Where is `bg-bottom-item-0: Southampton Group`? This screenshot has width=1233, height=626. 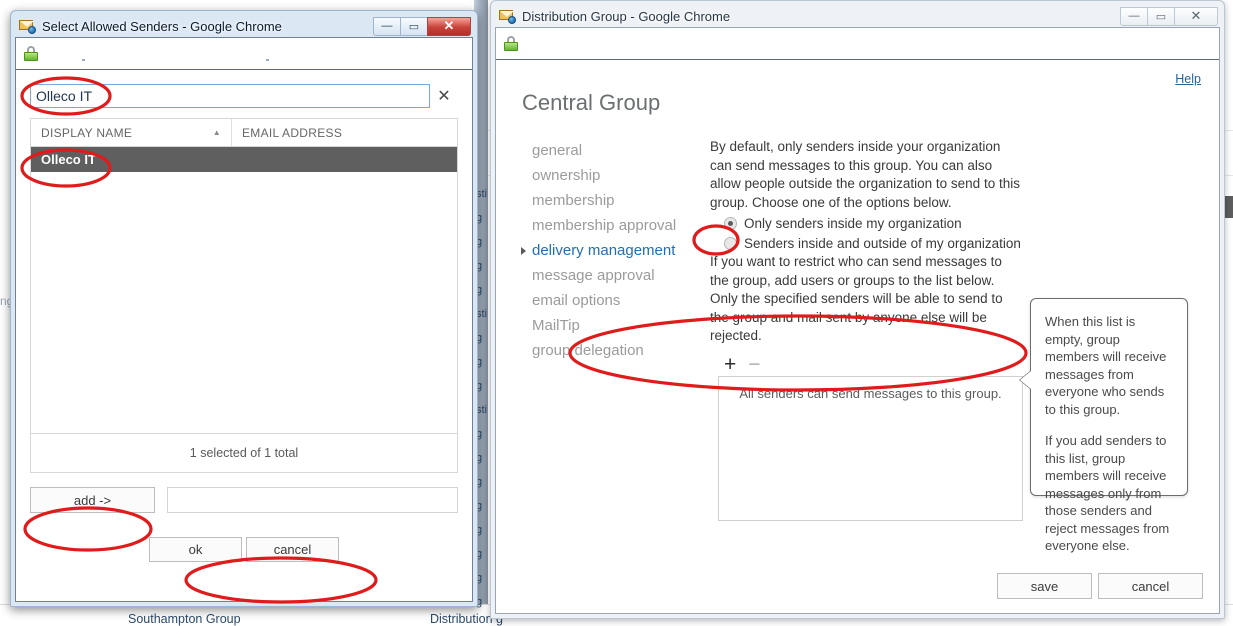 bg-bottom-item-0: Southampton Group is located at coordinates (184, 619).